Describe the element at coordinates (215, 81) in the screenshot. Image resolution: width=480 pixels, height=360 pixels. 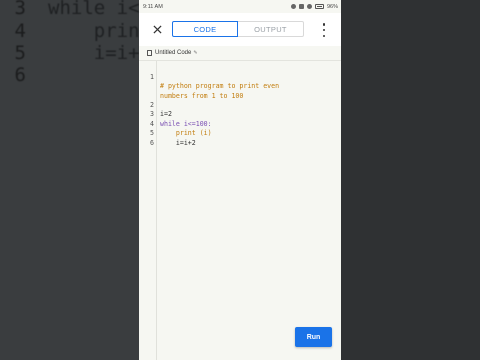
I see `code-line-1: 1 # python program to print even` at that location.